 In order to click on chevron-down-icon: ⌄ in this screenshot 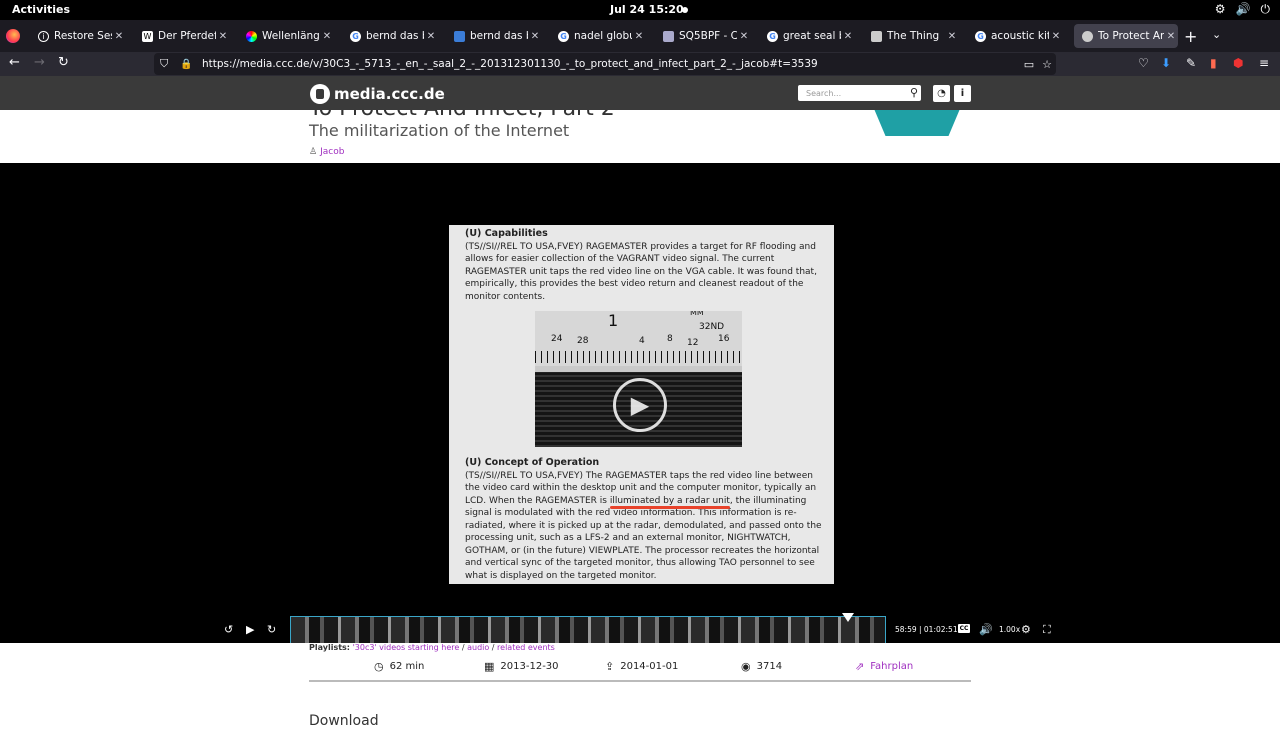, I will do `click(1216, 34)`.